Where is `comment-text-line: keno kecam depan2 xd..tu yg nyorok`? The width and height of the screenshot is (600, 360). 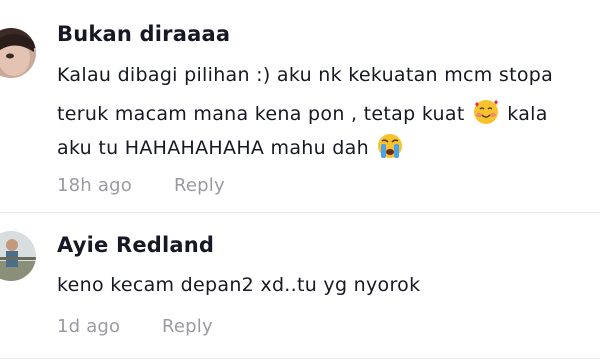 comment-text-line: keno kecam depan2 xd..tu yg nyorok is located at coordinates (239, 285).